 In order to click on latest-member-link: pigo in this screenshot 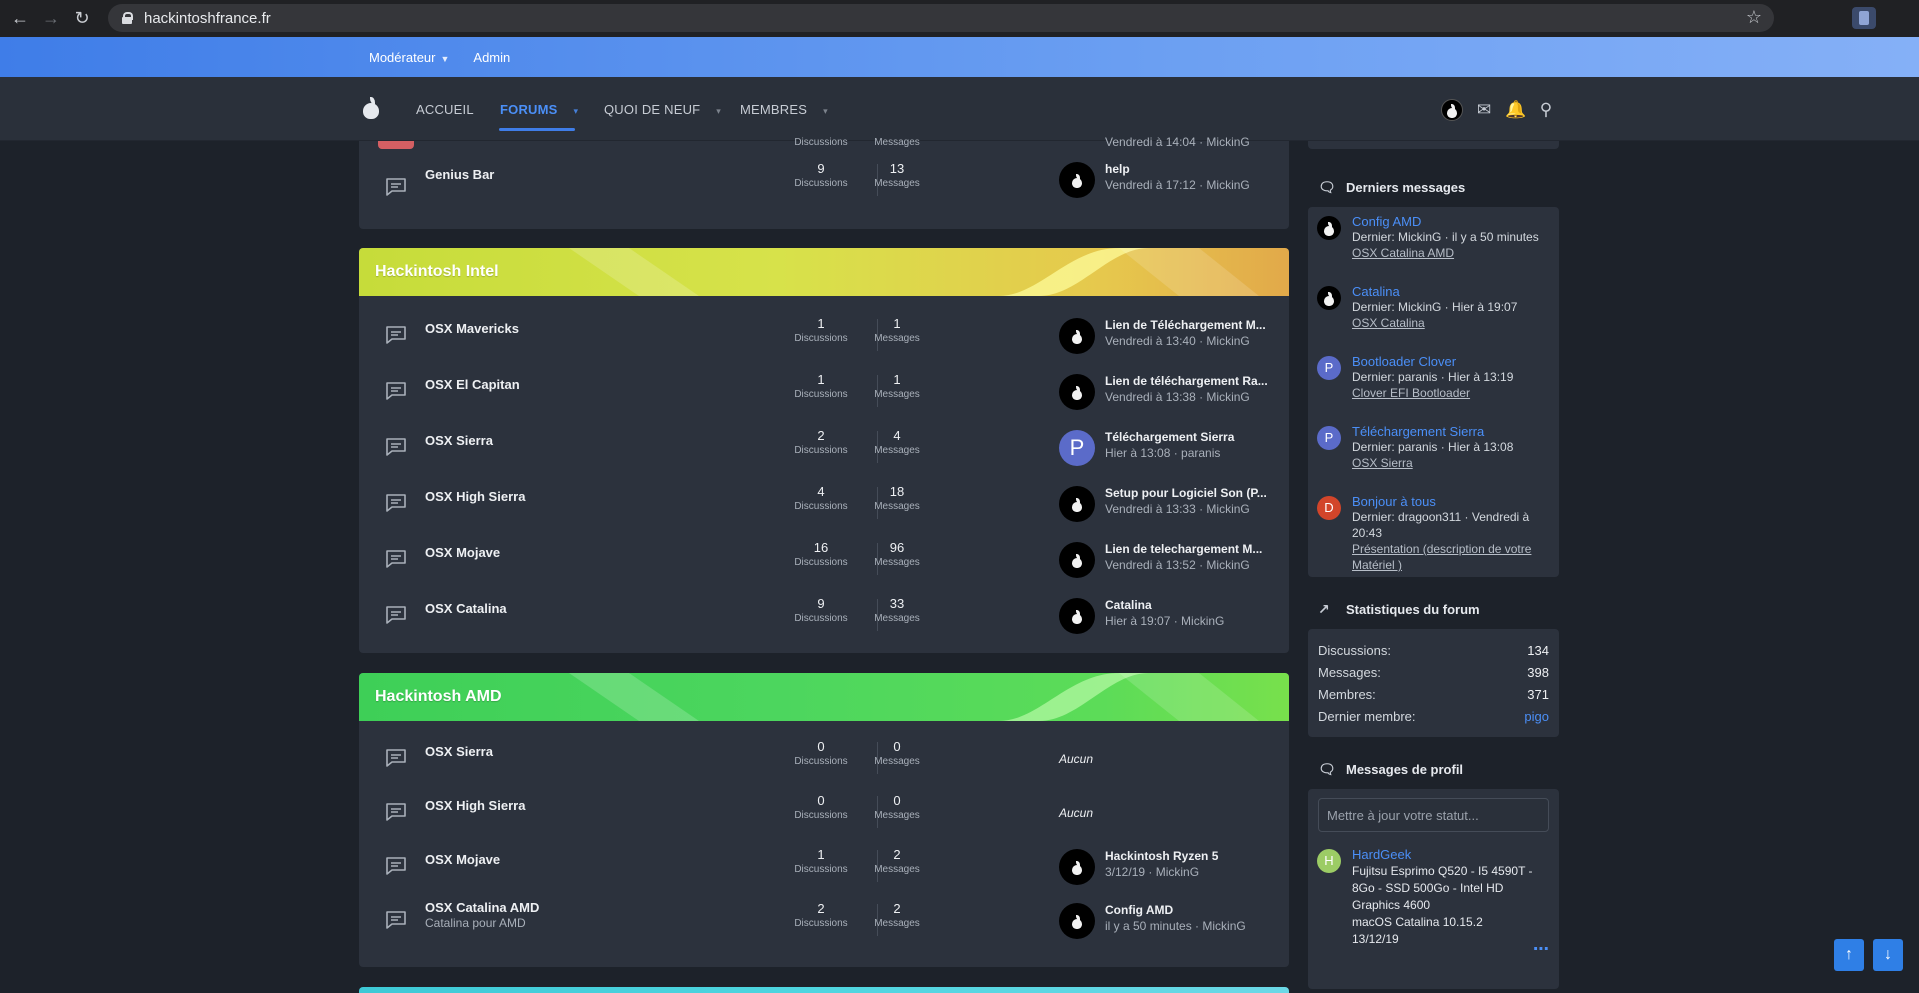, I will do `click(1536, 716)`.